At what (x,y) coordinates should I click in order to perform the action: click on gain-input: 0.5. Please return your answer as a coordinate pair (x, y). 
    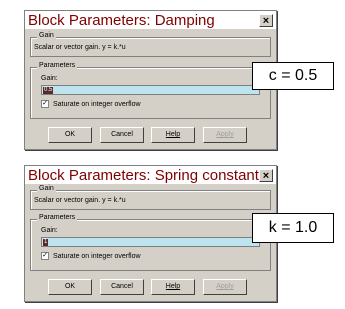
    Looking at the image, I should click on (150, 90).